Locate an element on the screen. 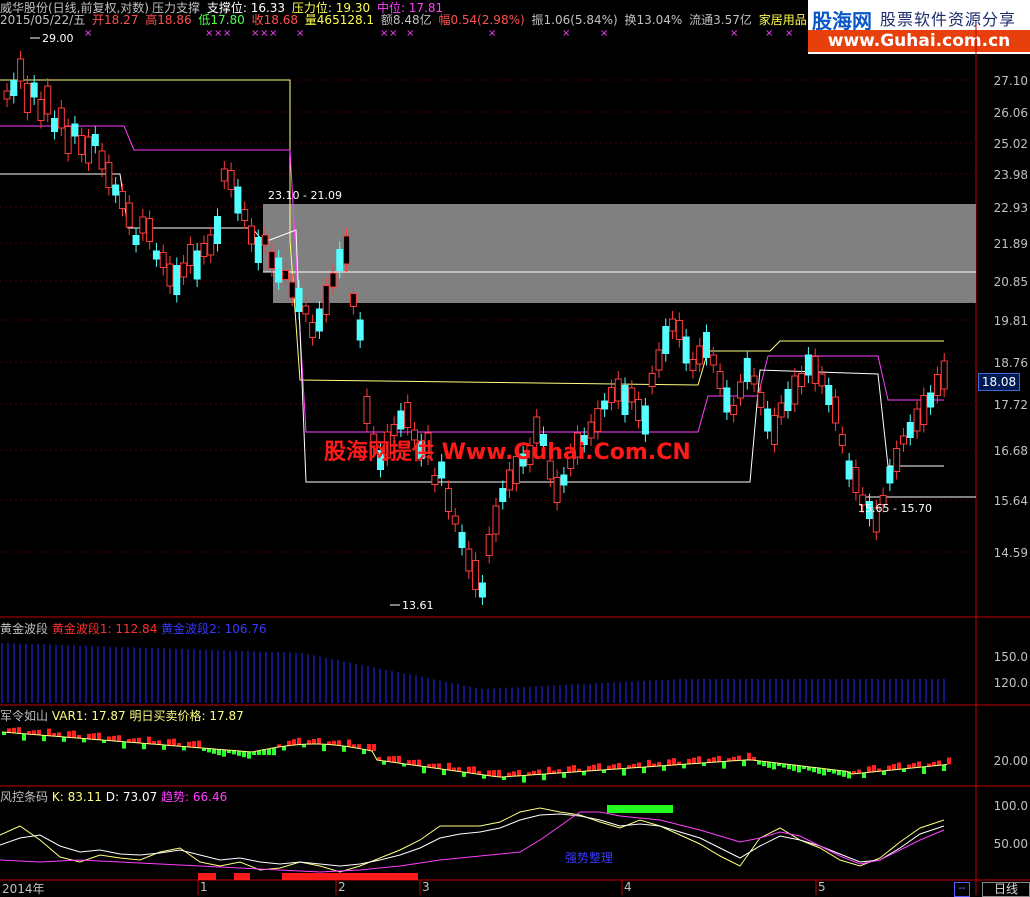 The height and width of the screenshot is (897, 1030). wave-name: 黄金波段 is located at coordinates (24, 629).